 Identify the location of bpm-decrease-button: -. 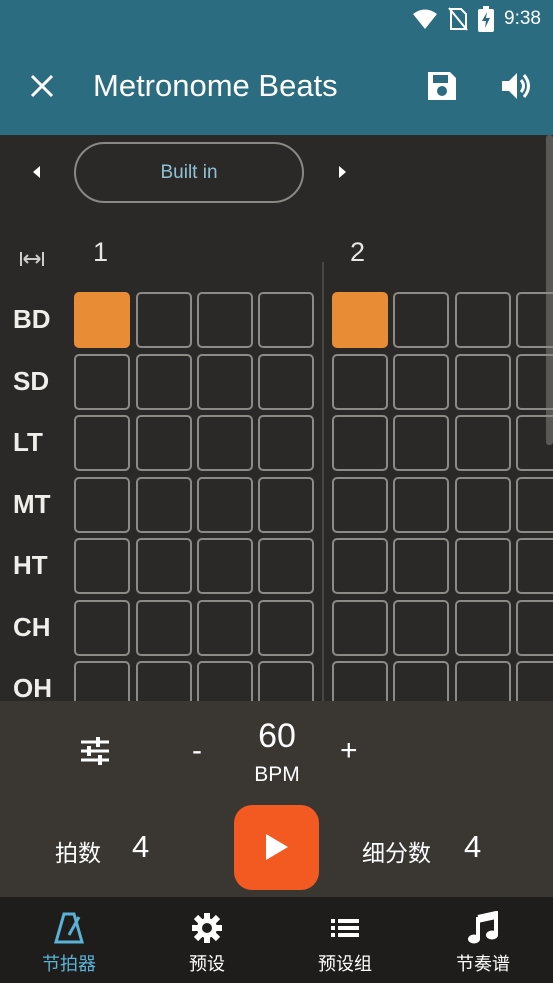
(197, 751).